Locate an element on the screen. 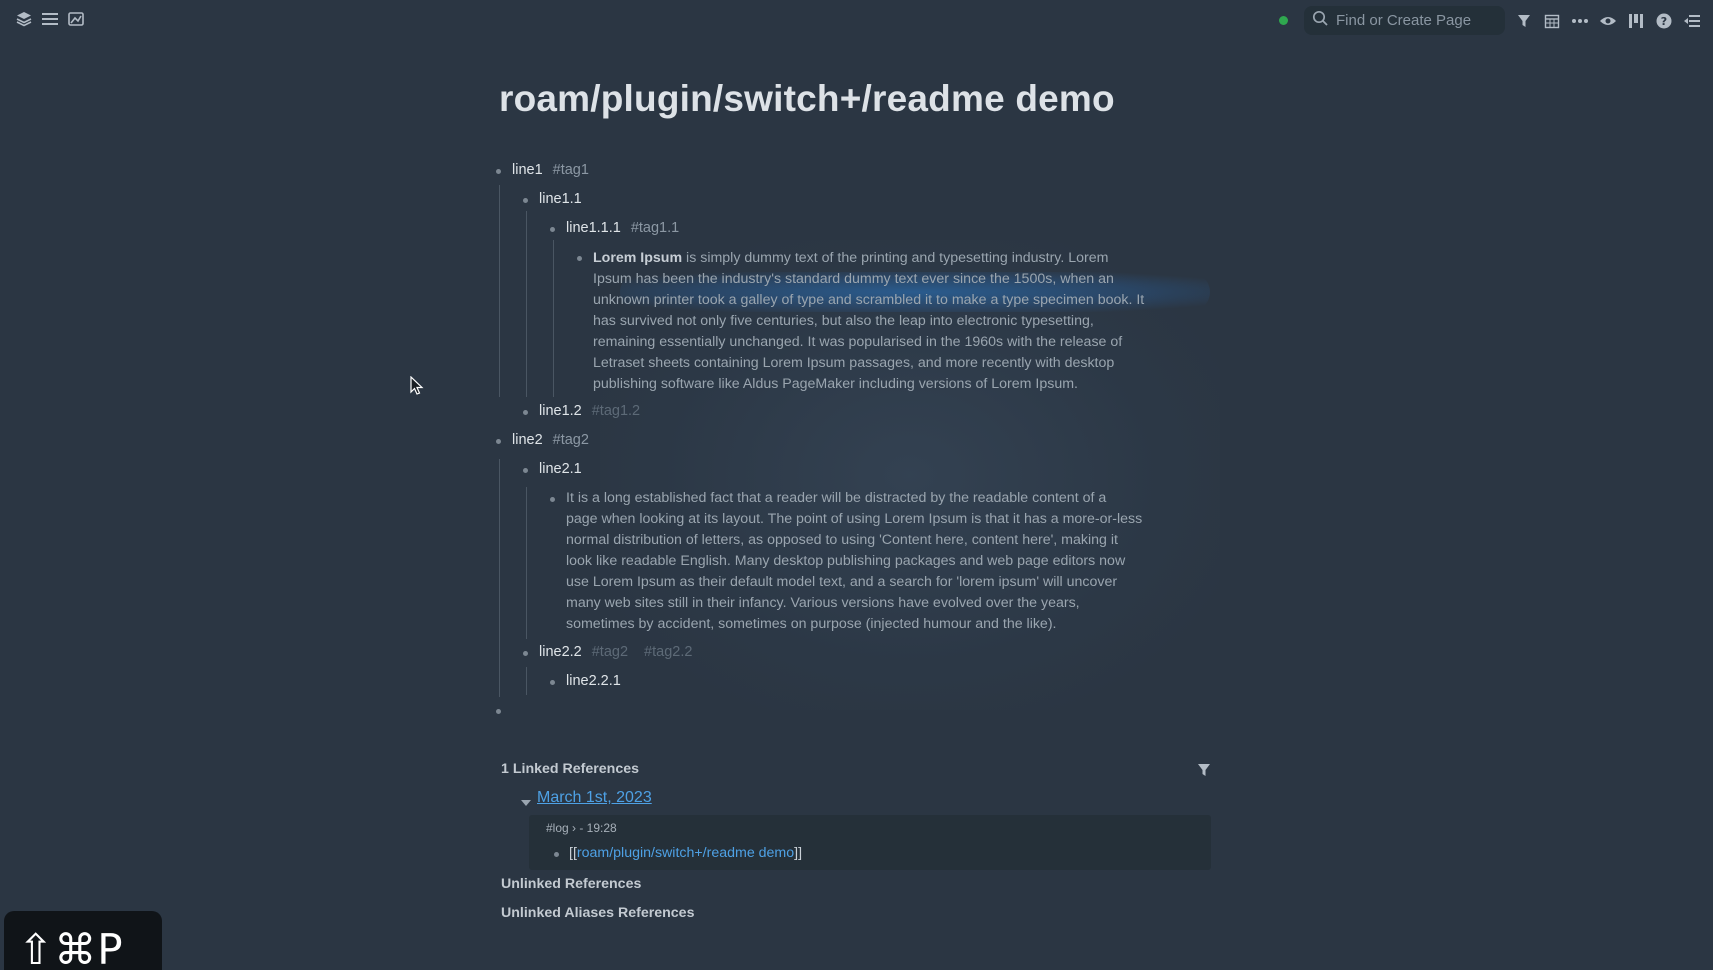  block-text: line1.1 is located at coordinates (560, 199).